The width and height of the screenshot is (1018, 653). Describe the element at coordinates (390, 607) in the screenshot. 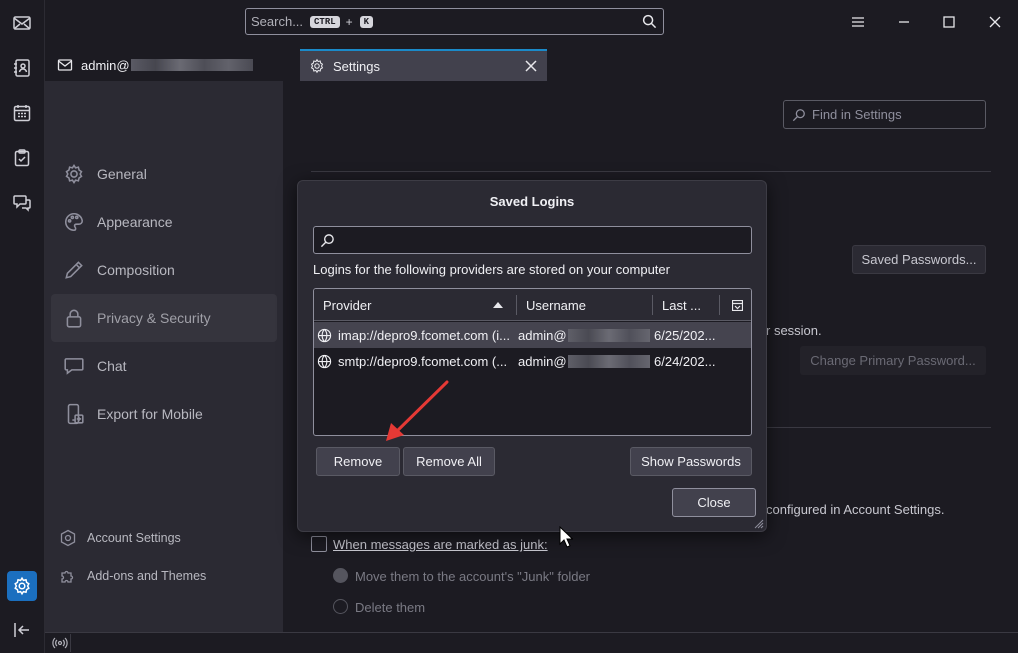

I see `junk-delete-label: Delete them` at that location.